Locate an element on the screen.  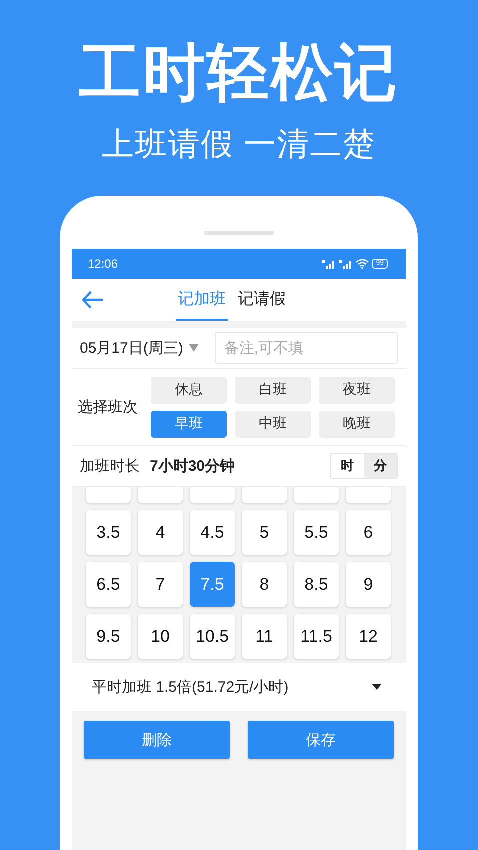
shift-option: 夜班 is located at coordinates (357, 390).